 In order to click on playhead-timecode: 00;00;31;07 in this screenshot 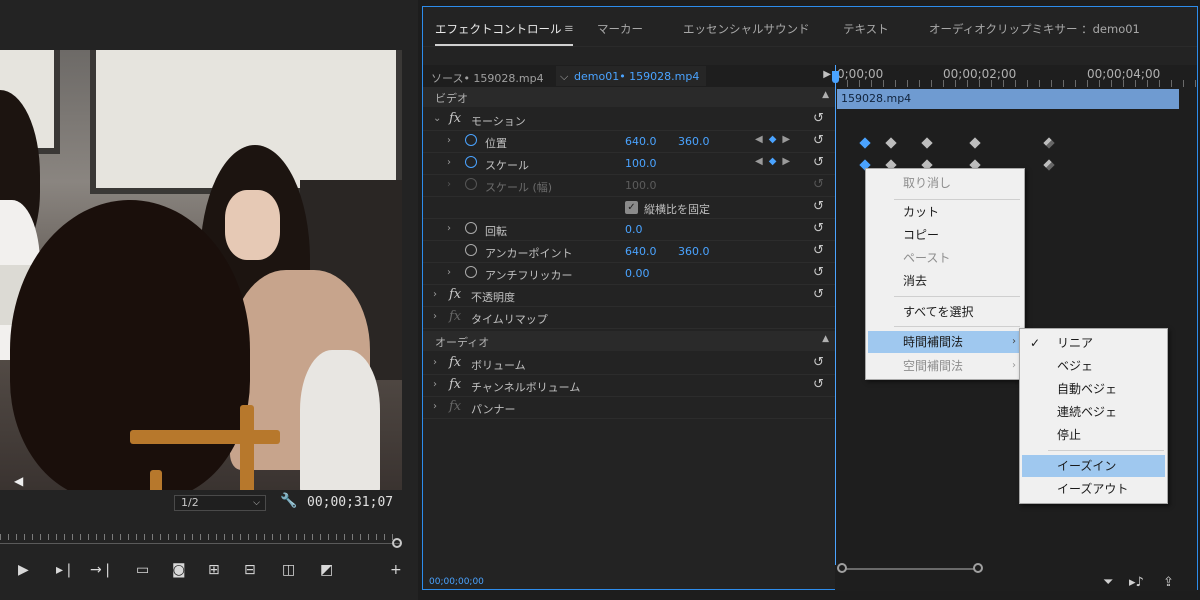, I will do `click(350, 502)`.